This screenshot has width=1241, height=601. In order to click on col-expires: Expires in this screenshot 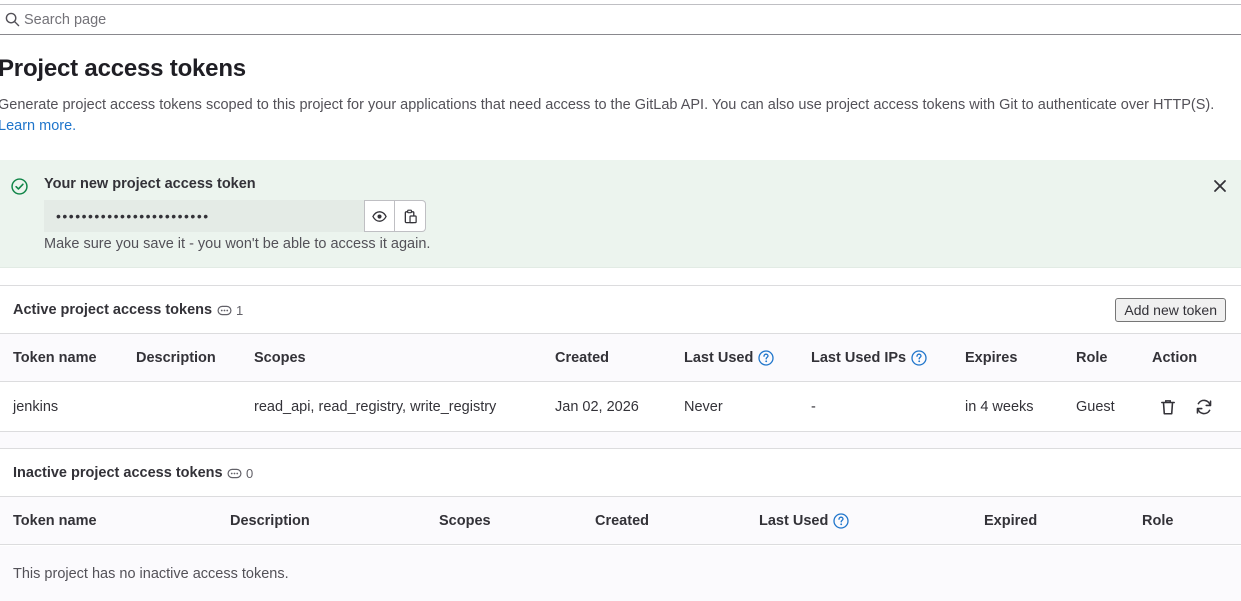, I will do `click(991, 358)`.